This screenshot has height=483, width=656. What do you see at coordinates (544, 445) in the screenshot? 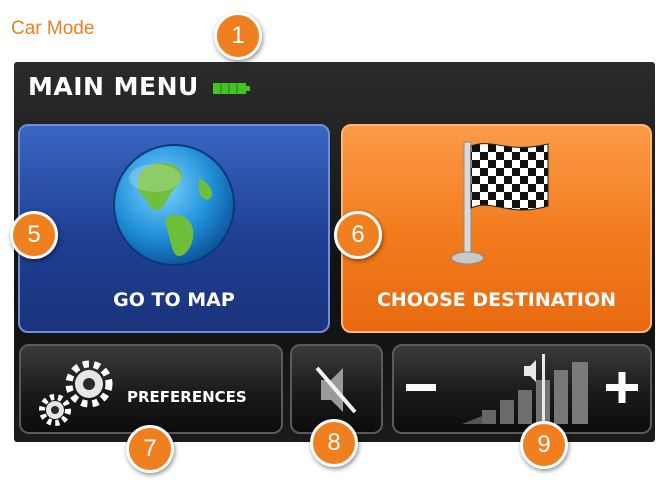
I see `callout-9: 9` at bounding box center [544, 445].